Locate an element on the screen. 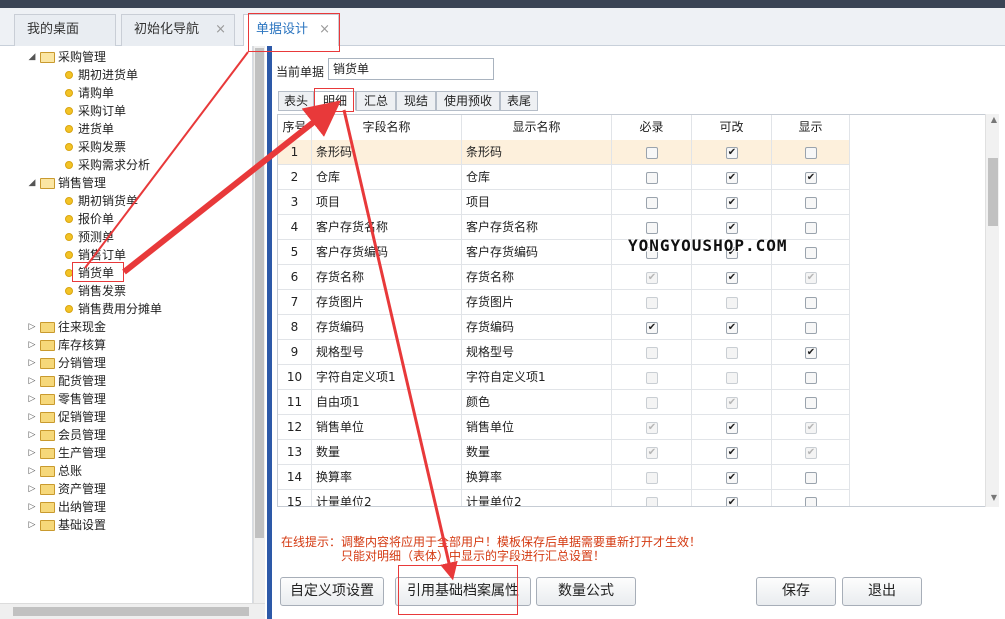 This screenshot has width=1005, height=619. field-name-cell: 存货编码 is located at coordinates (387, 327).